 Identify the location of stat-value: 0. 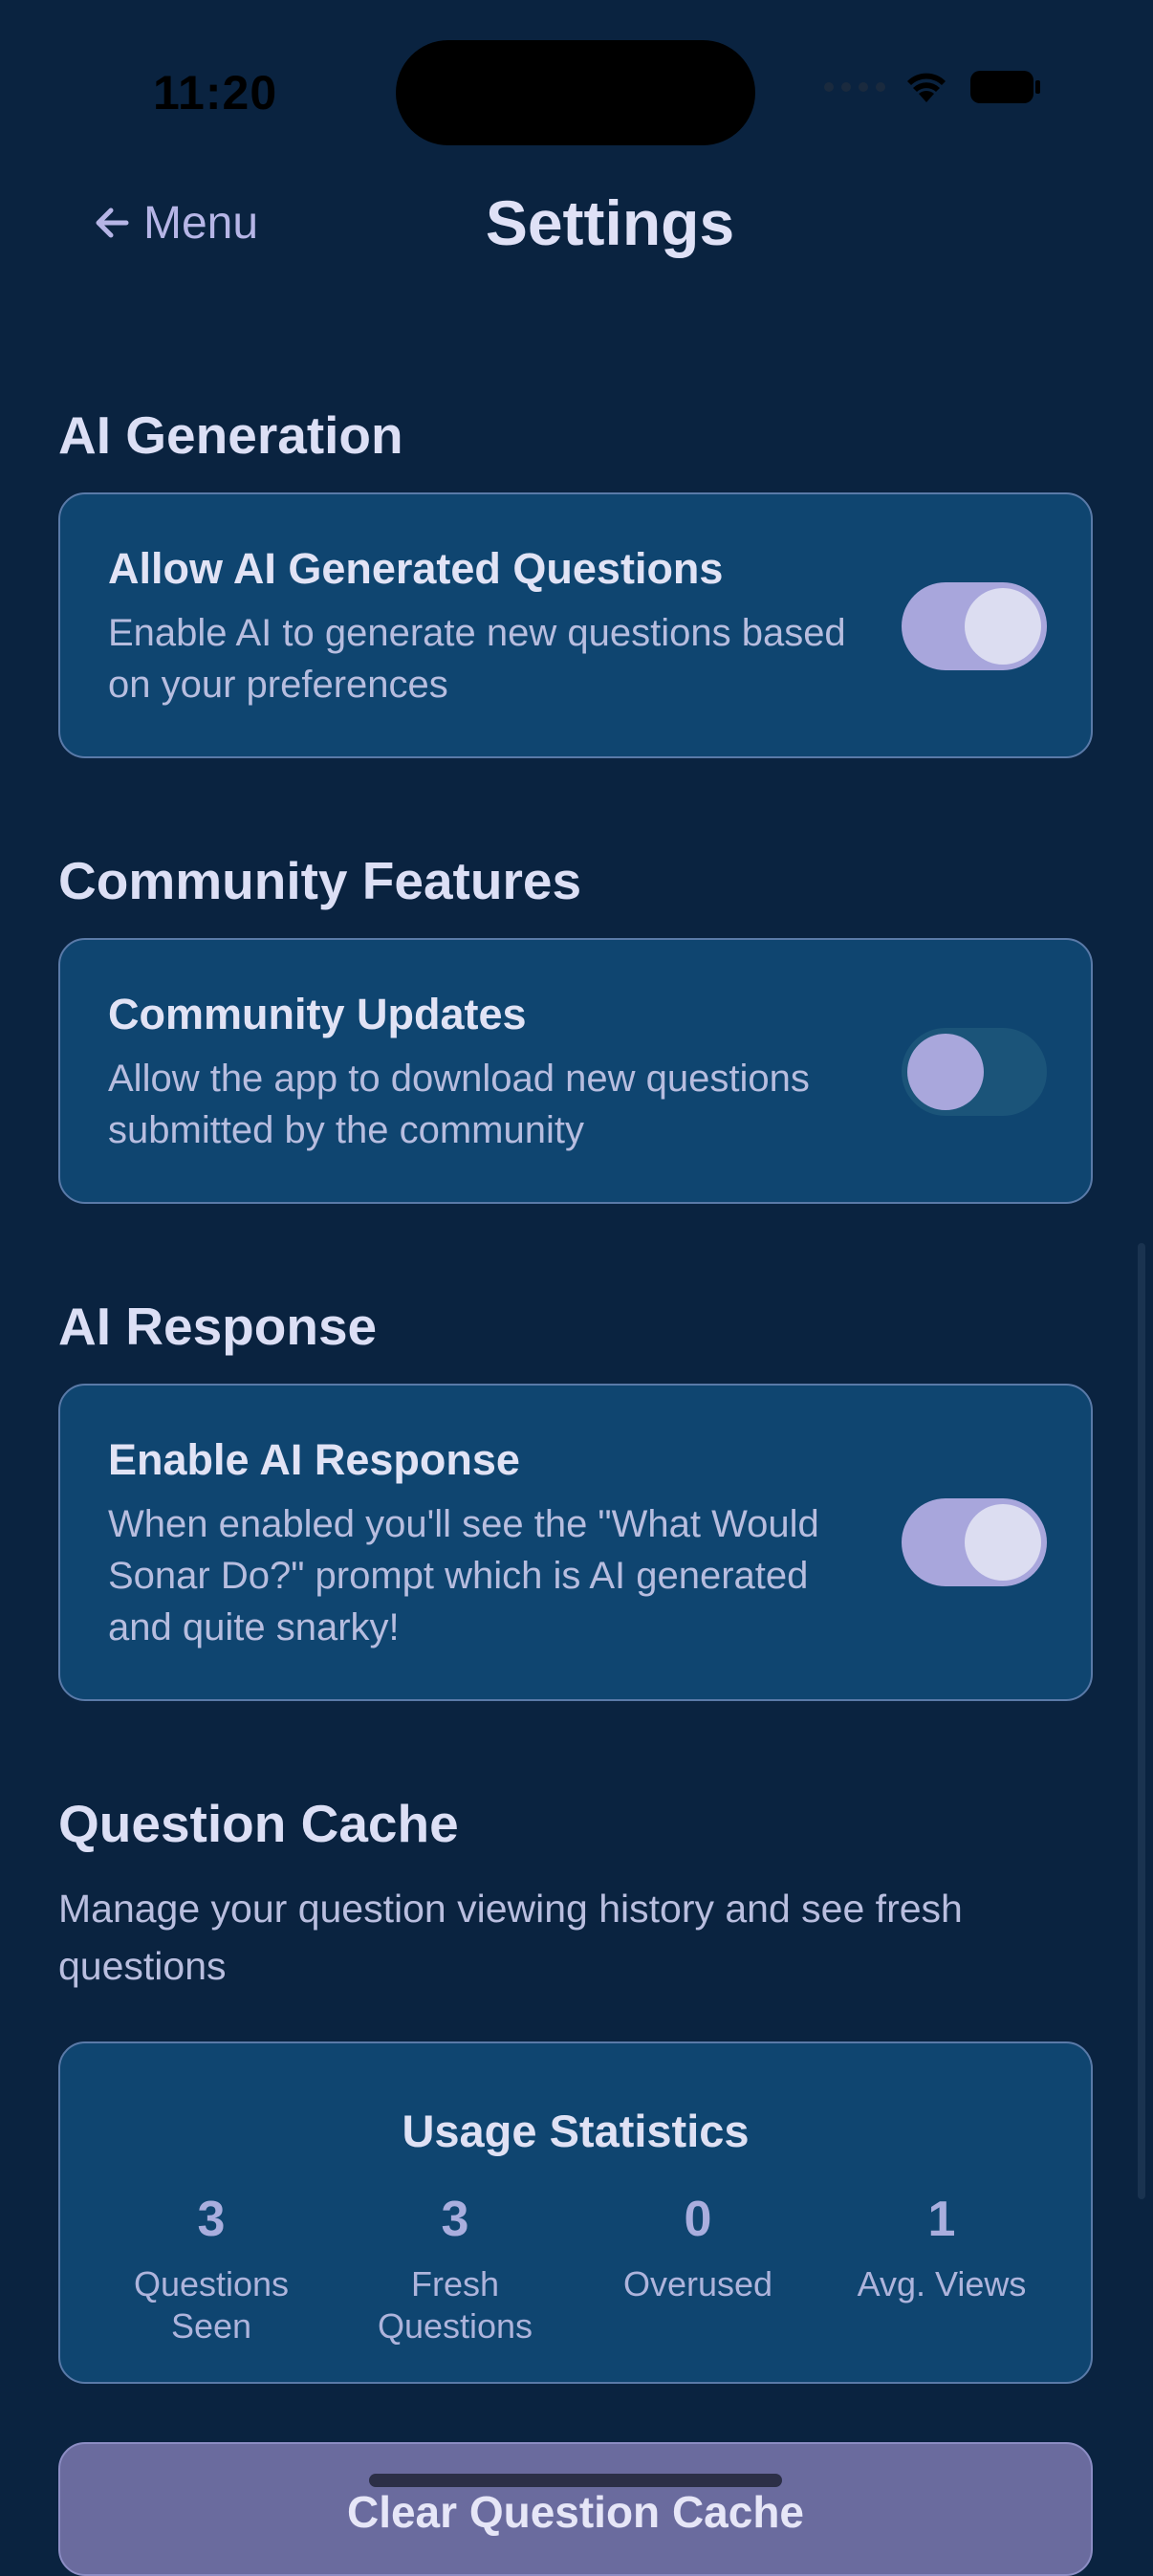
(698, 2219).